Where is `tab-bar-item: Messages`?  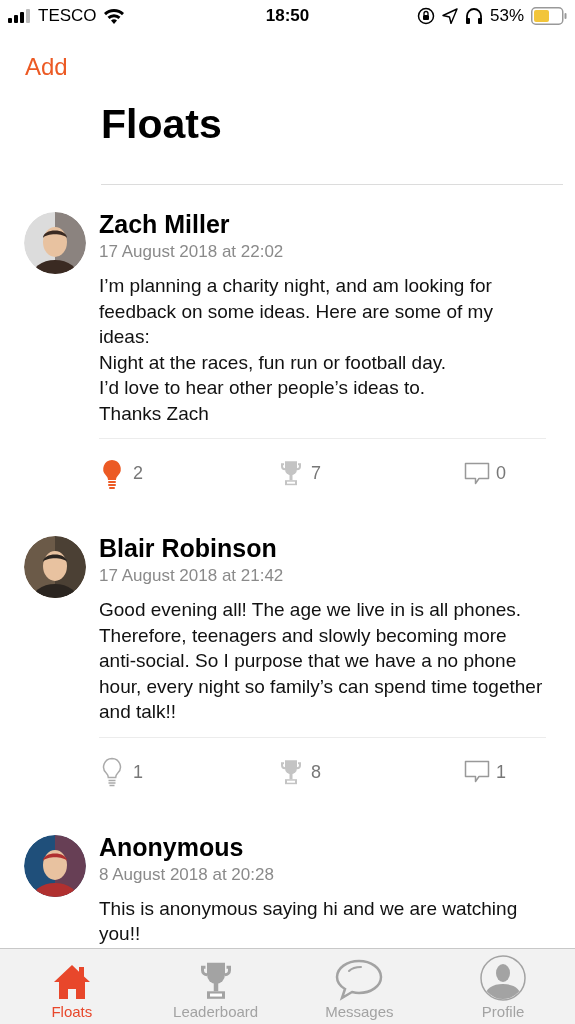 tab-bar-item: Messages is located at coordinates (359, 986).